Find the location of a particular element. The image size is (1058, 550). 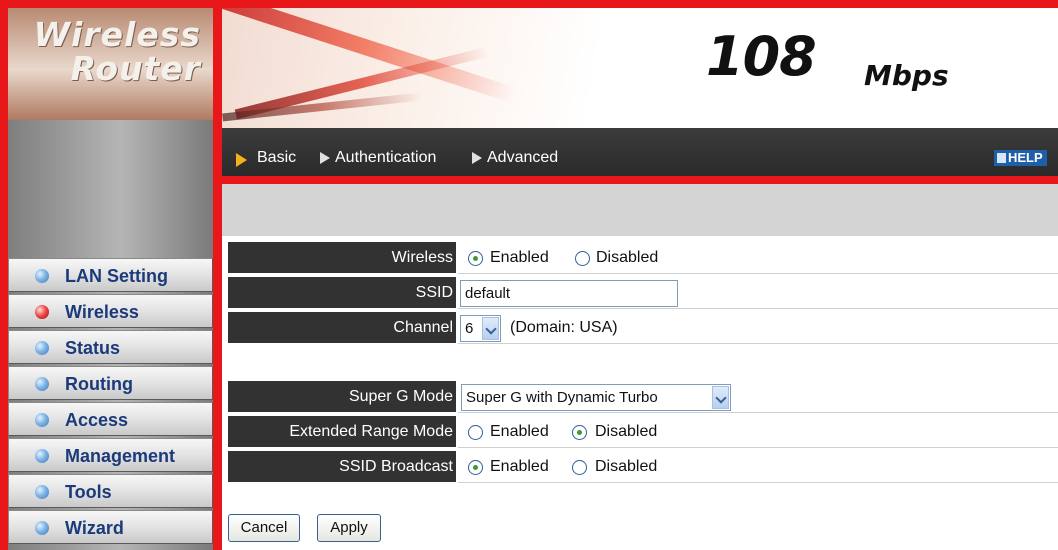

sidebar-item-label: Wireless is located at coordinates (102, 312).